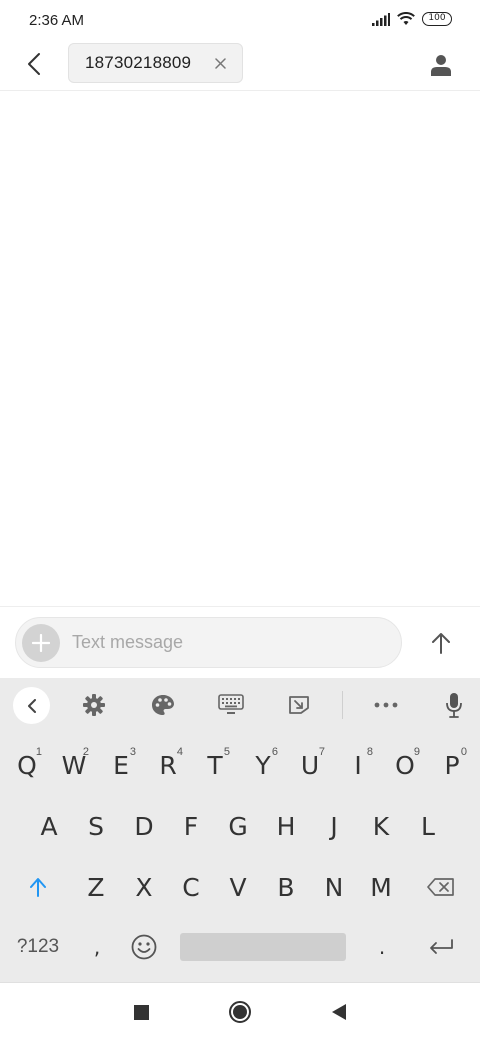  Describe the element at coordinates (168, 765) in the screenshot. I see `key-r: 4R` at that location.